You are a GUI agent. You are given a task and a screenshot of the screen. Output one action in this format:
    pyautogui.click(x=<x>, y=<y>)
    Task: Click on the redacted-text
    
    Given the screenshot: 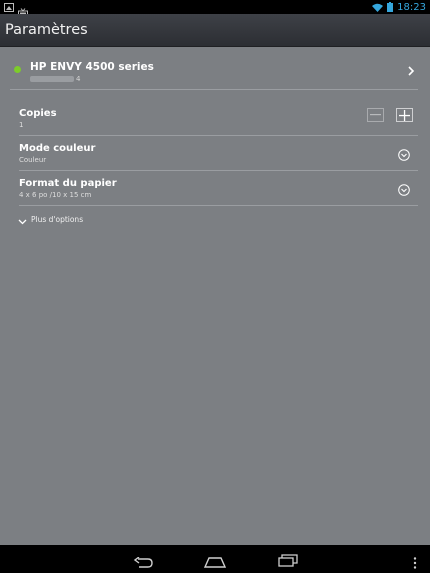 What is the action you would take?
    pyautogui.click(x=52, y=79)
    